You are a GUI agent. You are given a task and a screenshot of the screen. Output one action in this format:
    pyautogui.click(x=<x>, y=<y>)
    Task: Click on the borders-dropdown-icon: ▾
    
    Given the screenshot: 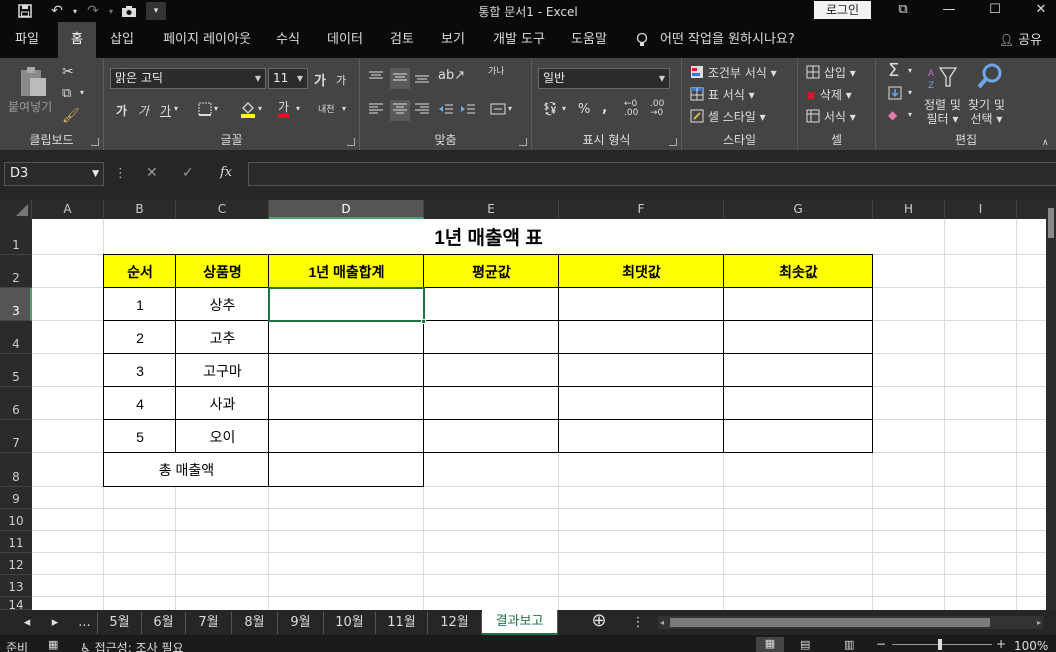 What is the action you would take?
    pyautogui.click(x=216, y=108)
    